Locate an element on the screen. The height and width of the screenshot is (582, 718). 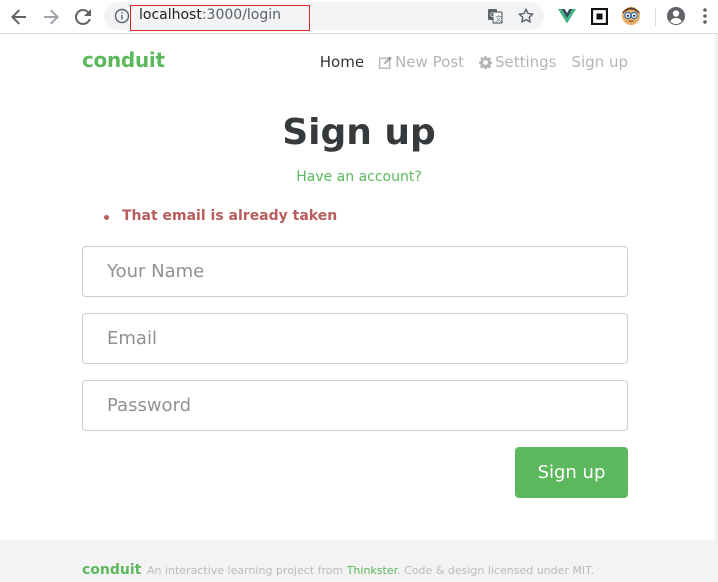
extension-face-icon is located at coordinates (631, 16).